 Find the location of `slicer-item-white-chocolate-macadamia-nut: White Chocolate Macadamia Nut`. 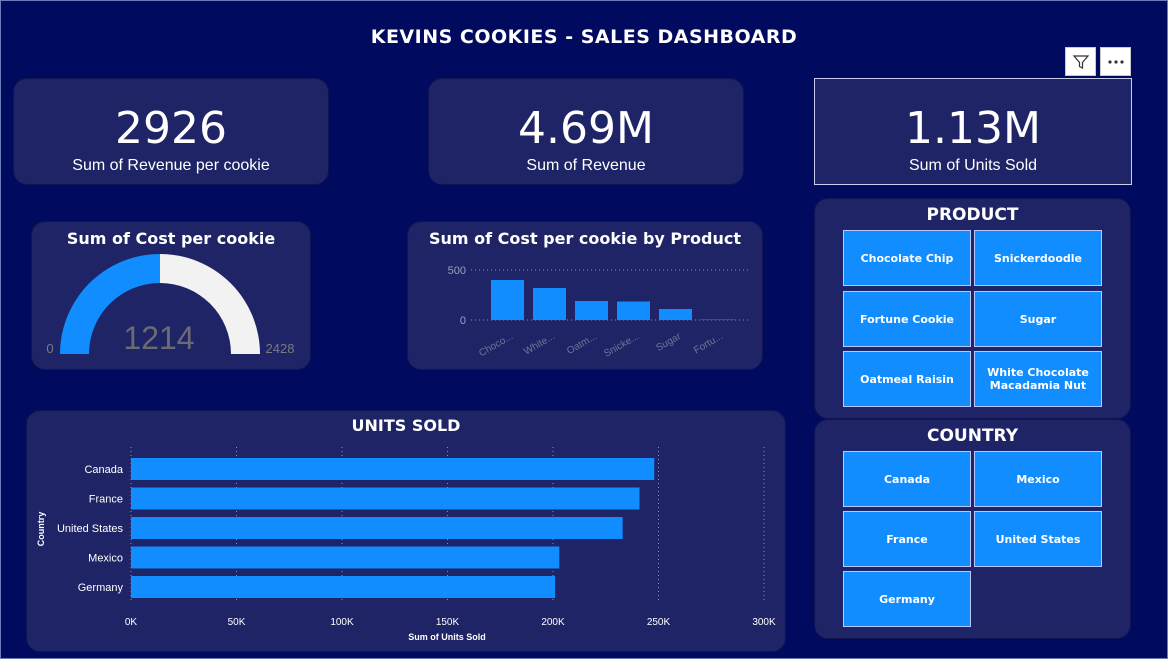

slicer-item-white-chocolate-macadamia-nut: White Chocolate Macadamia Nut is located at coordinates (1038, 379).